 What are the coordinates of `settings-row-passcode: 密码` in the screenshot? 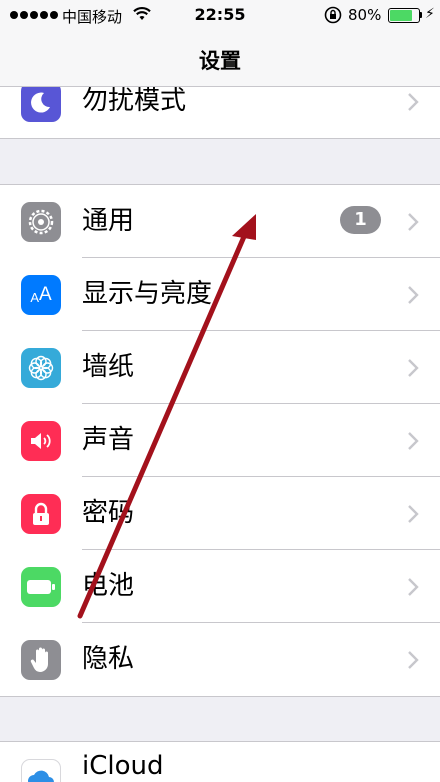 It's located at (220, 513).